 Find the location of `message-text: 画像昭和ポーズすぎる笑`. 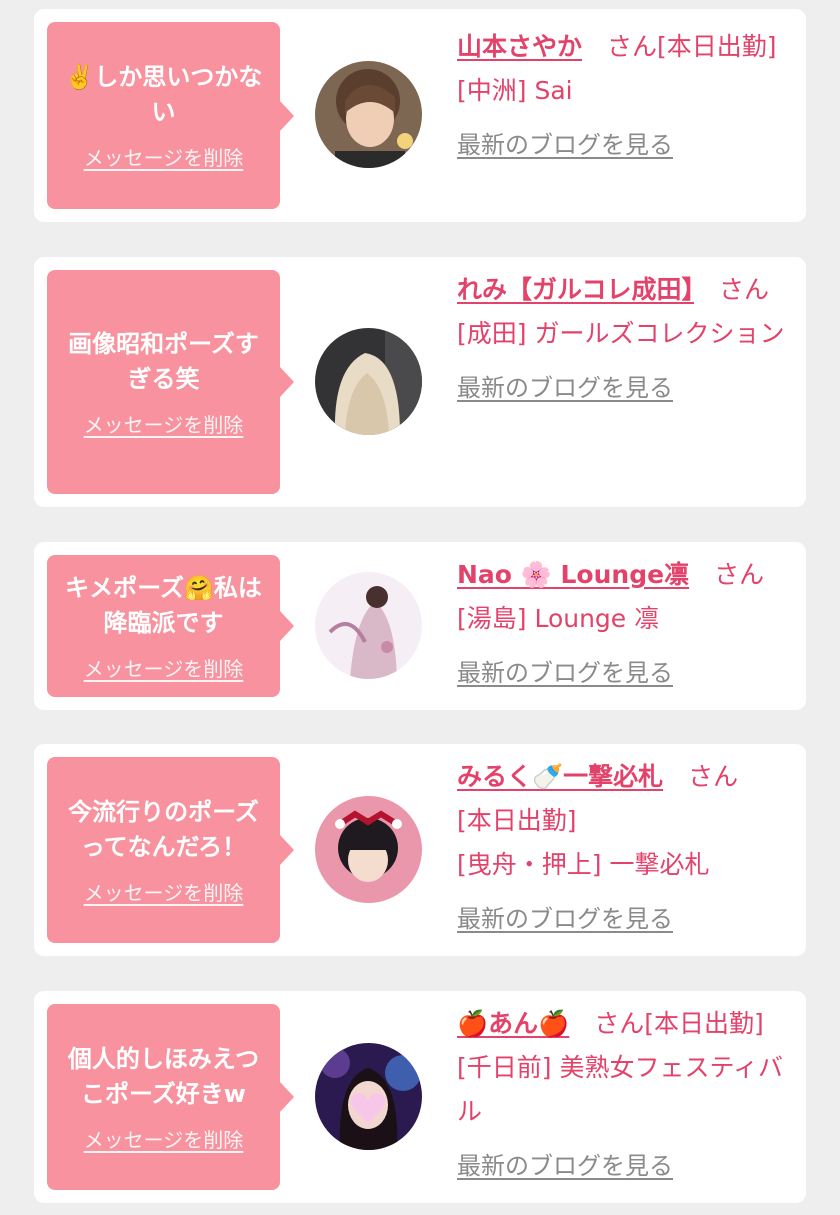

message-text: 画像昭和ポーズすぎる笑 is located at coordinates (163, 361).